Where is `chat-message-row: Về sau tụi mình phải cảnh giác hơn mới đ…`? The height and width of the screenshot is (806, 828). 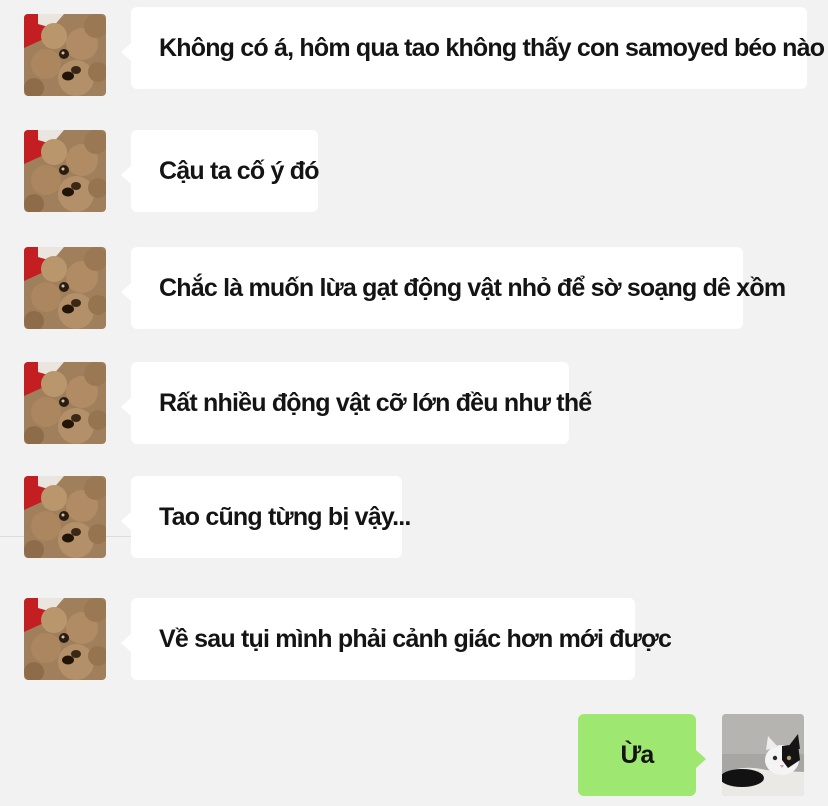
chat-message-row: Về sau tụi mình phải cảnh giác hơn mới đ… is located at coordinates (414, 640).